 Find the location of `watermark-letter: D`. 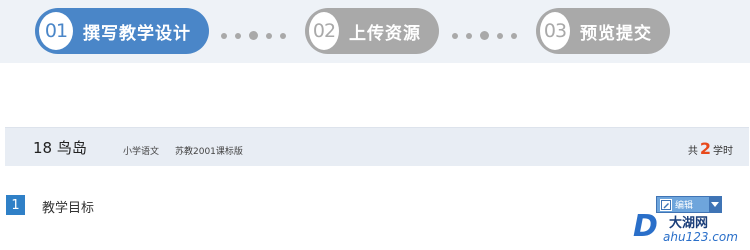

watermark-letter: D is located at coordinates (645, 226).